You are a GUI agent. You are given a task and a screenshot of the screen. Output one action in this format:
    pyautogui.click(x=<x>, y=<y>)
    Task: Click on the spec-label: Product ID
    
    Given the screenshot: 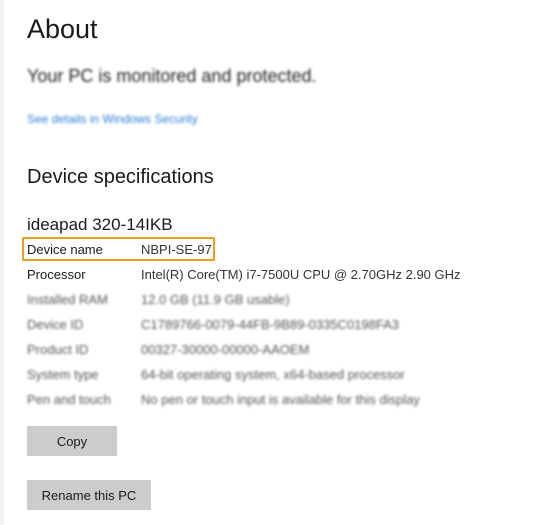 What is the action you would take?
    pyautogui.click(x=58, y=349)
    